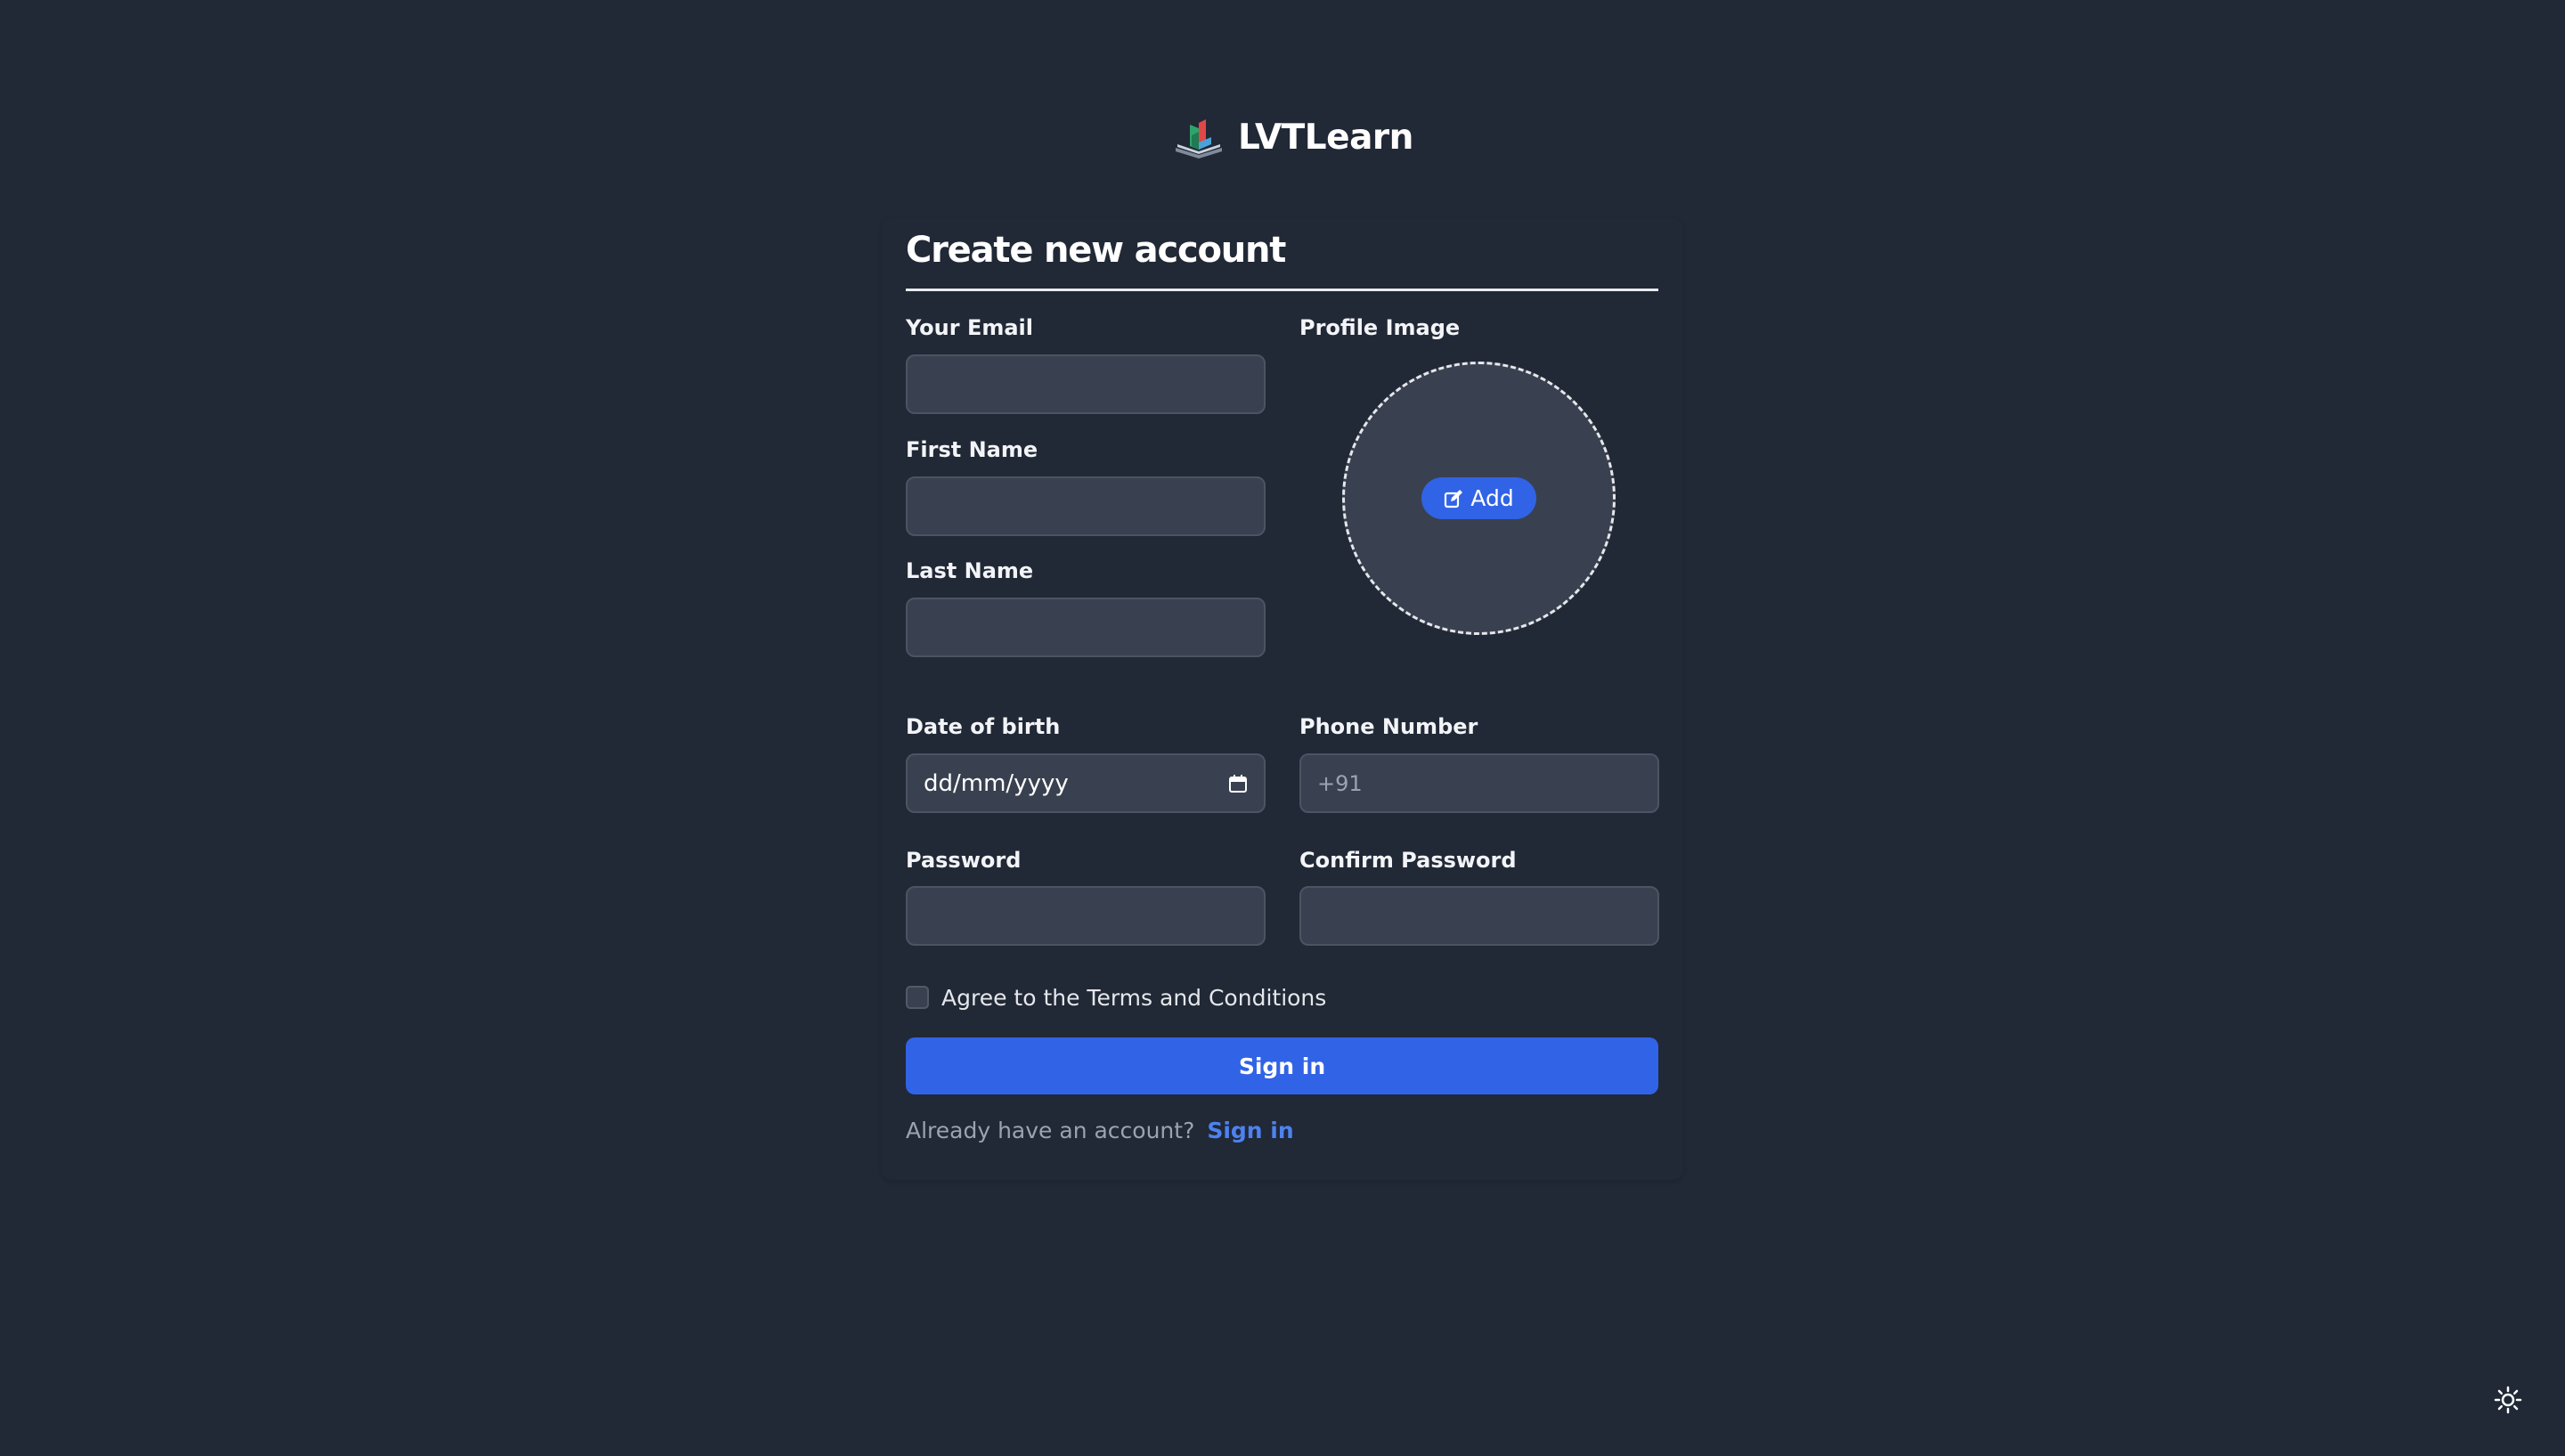 The image size is (2565, 1456). I want to click on sign-in-prompt: Already have an account? Sign in, so click(1100, 1130).